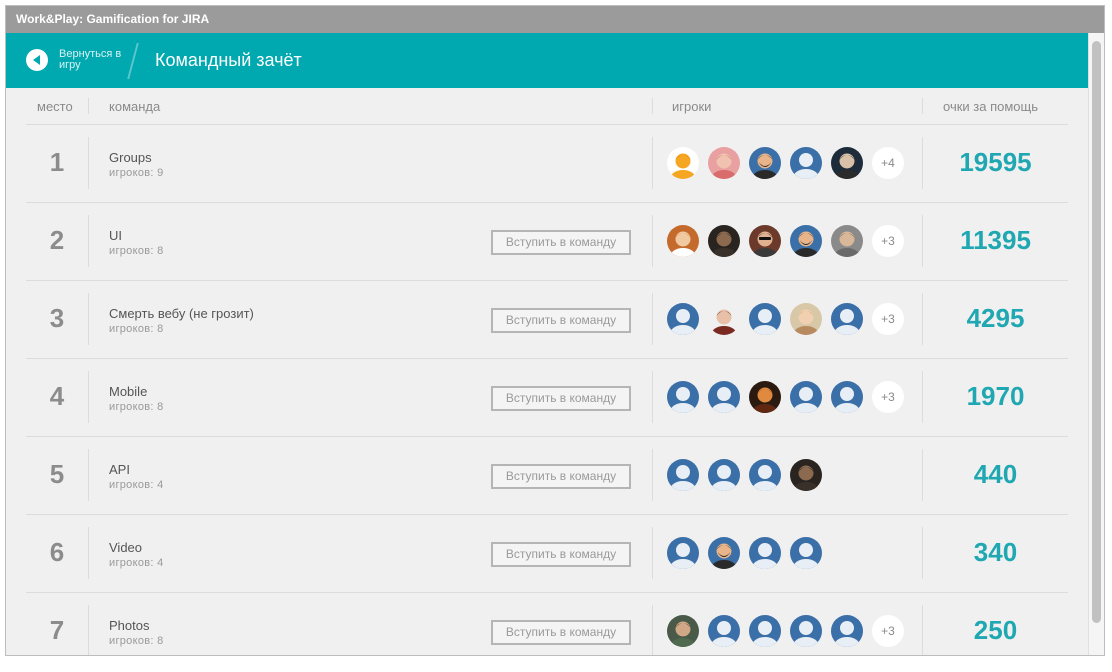  What do you see at coordinates (128, 391) in the screenshot?
I see `team-name: Mobile` at bounding box center [128, 391].